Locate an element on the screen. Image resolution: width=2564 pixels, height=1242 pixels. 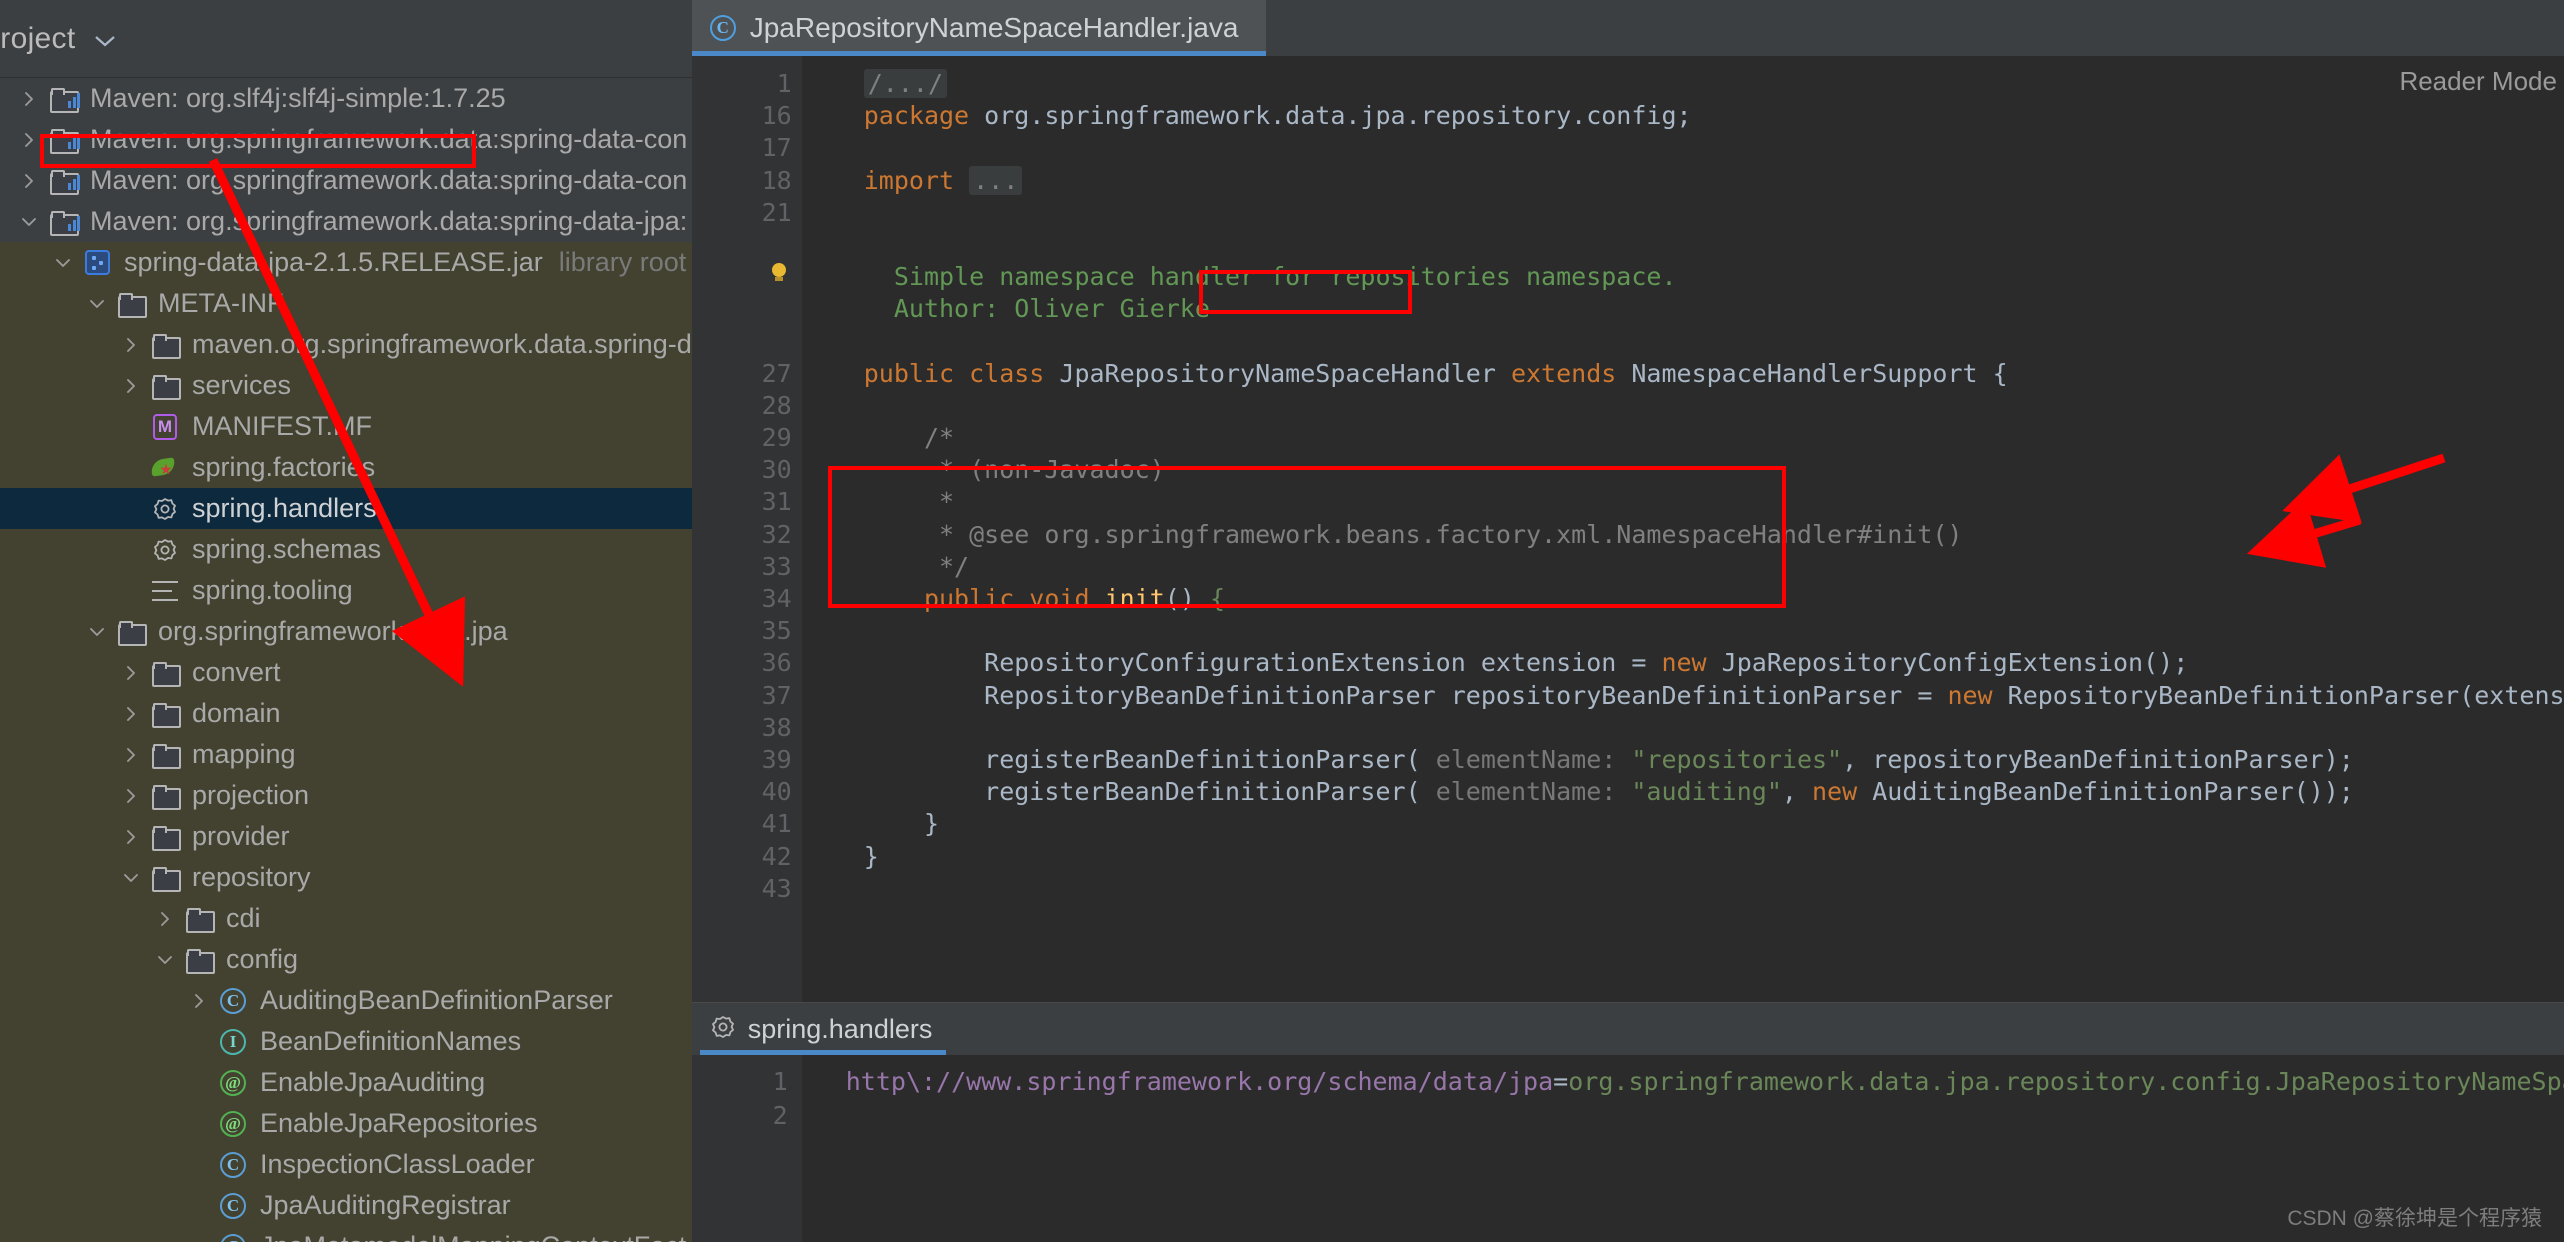
tree-item-cdi: cdi is located at coordinates (346, 918).